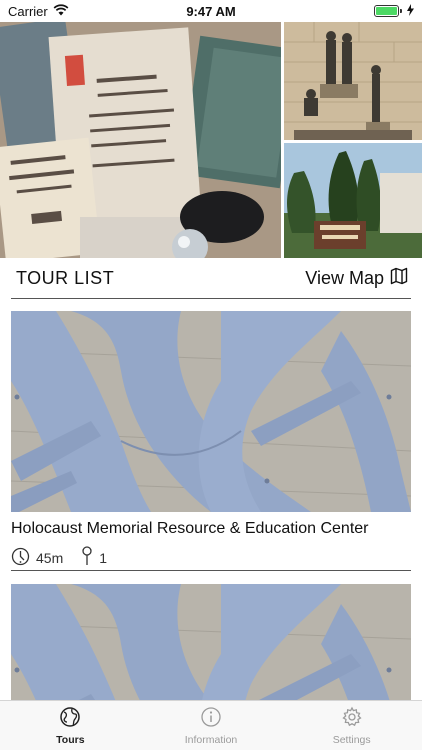  I want to click on globe-icon, so click(70, 718).